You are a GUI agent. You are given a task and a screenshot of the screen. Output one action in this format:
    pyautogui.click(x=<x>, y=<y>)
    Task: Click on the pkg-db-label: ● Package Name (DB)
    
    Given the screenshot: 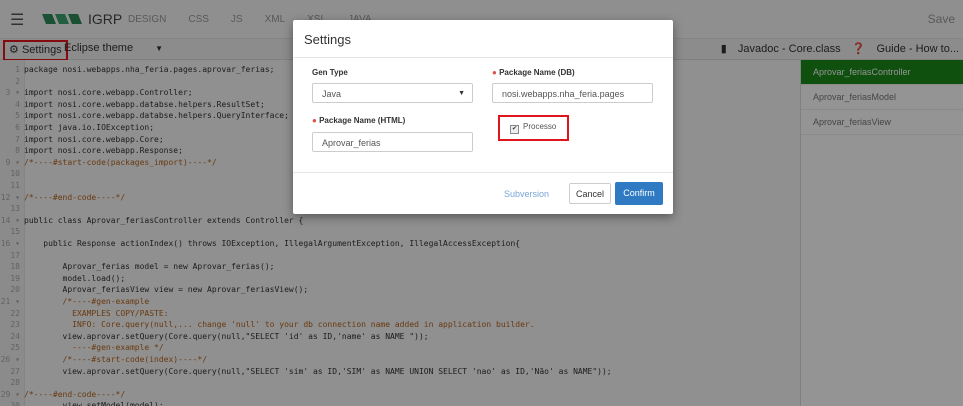 What is the action you would take?
    pyautogui.click(x=533, y=72)
    